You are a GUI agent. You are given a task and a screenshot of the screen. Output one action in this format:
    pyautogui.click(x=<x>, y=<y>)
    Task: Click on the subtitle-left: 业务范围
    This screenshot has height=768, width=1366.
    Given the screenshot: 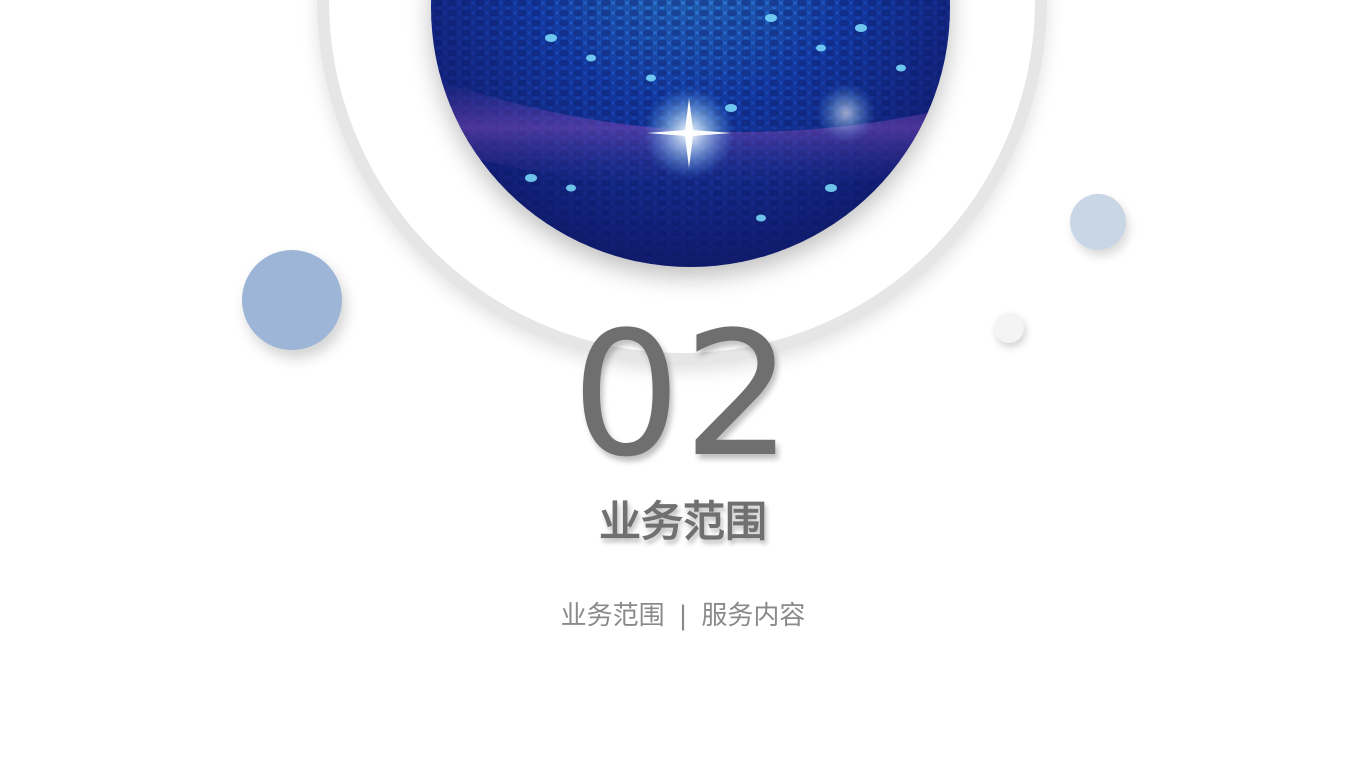 What is the action you would take?
    pyautogui.click(x=612, y=616)
    